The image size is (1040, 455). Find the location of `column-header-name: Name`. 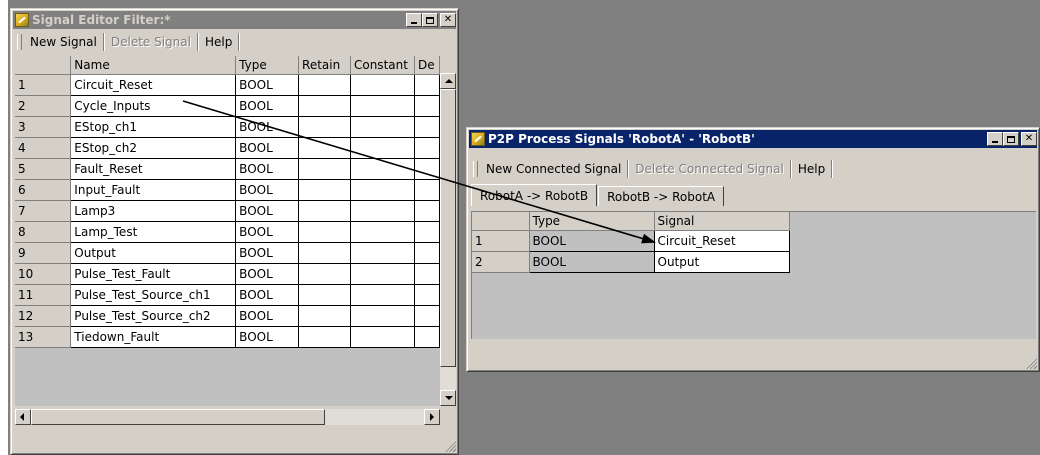

column-header-name: Name is located at coordinates (153, 65).